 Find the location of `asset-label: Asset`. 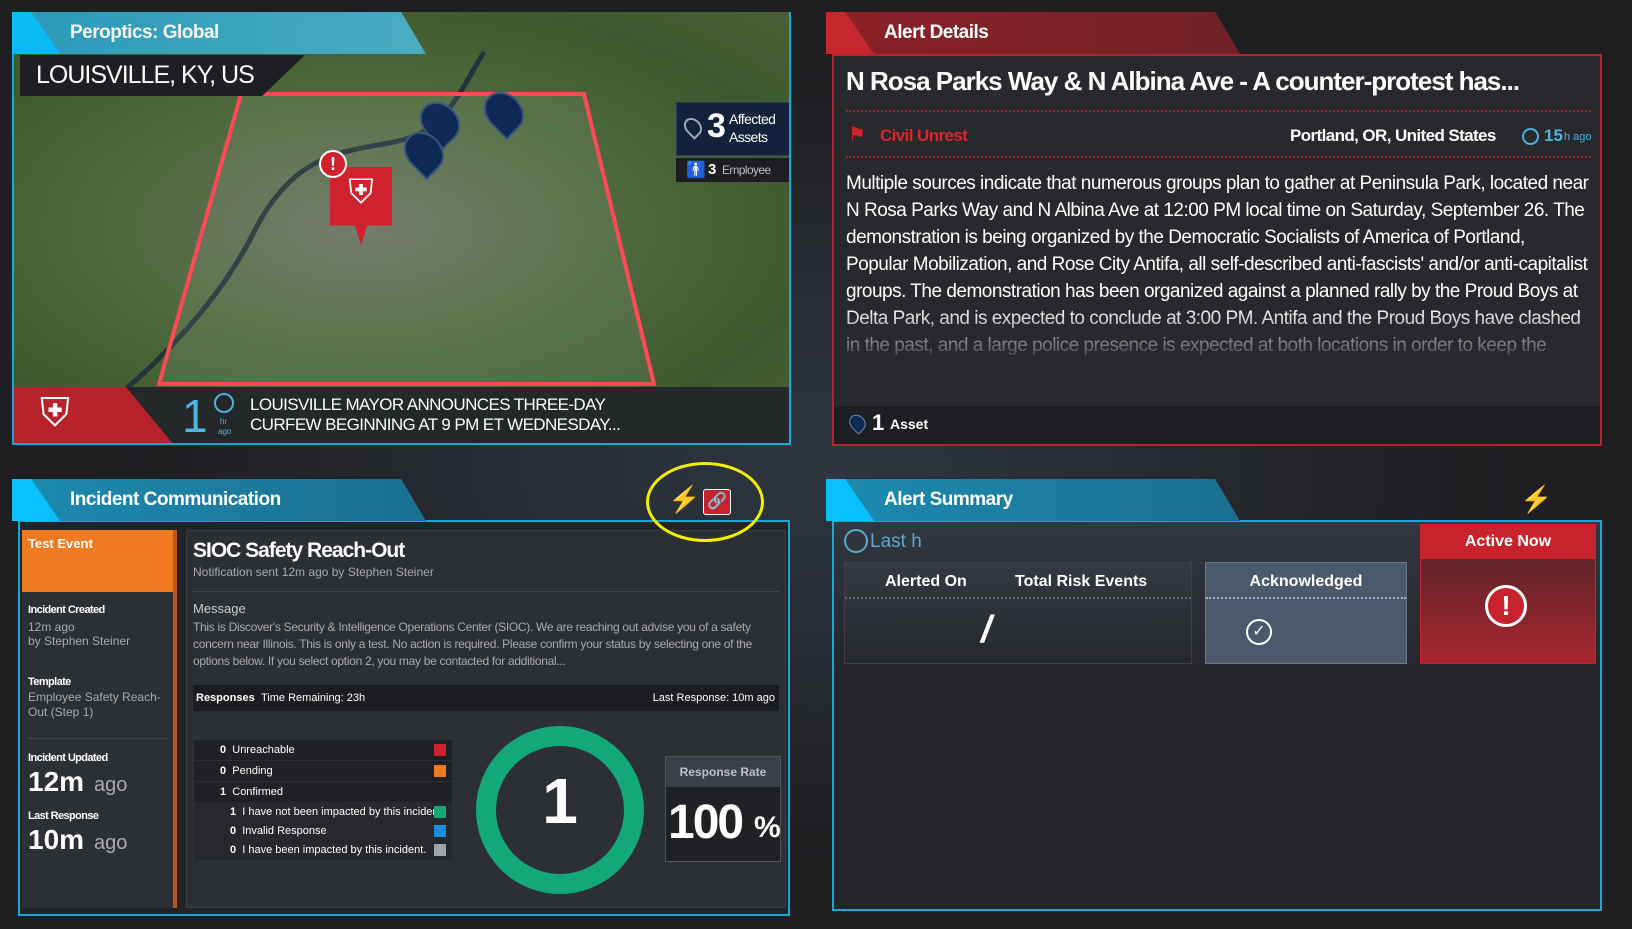

asset-label: Asset is located at coordinates (909, 424).